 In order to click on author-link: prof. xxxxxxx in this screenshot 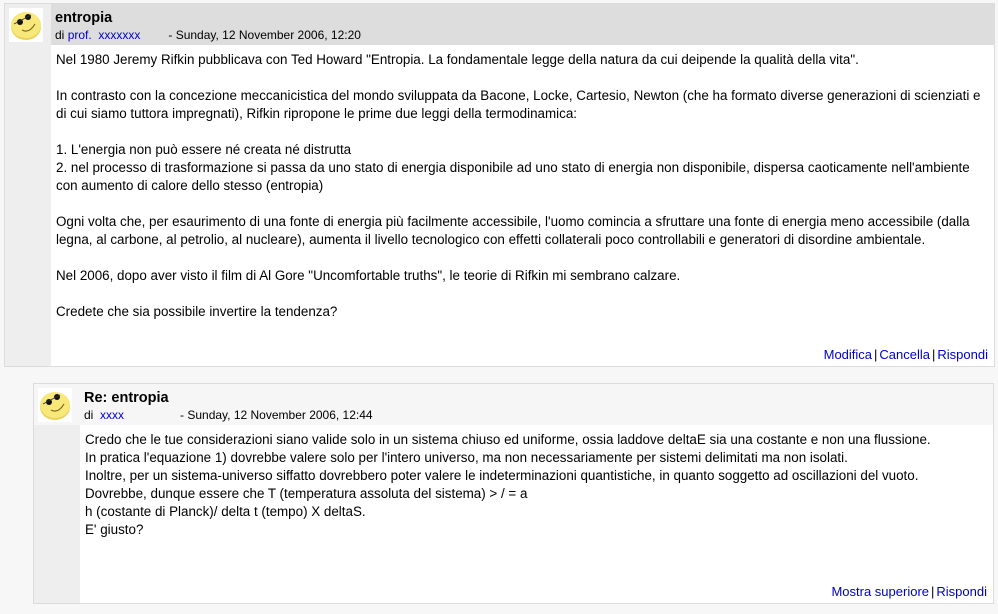, I will do `click(104, 35)`.